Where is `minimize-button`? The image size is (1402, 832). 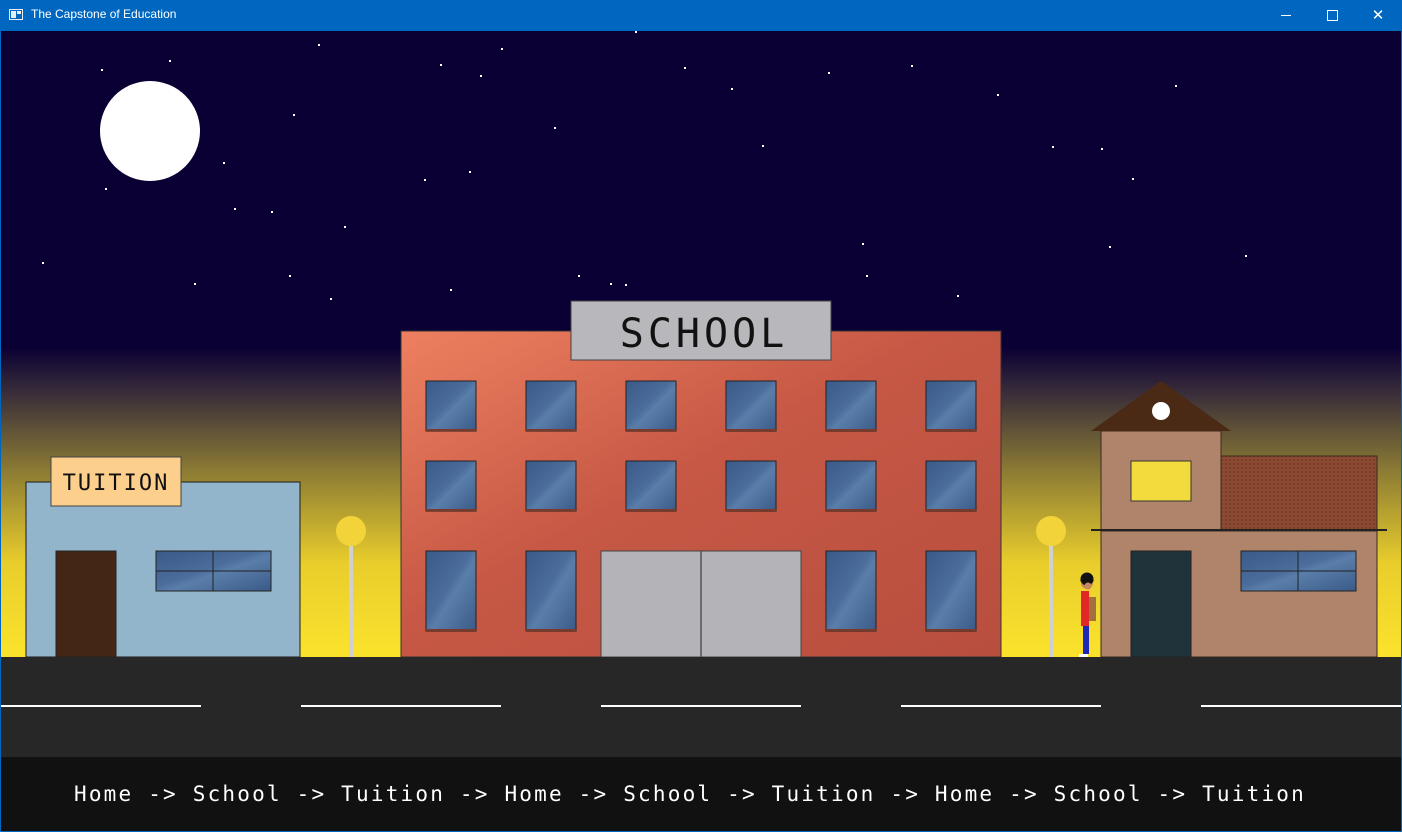
minimize-button is located at coordinates (1286, 15).